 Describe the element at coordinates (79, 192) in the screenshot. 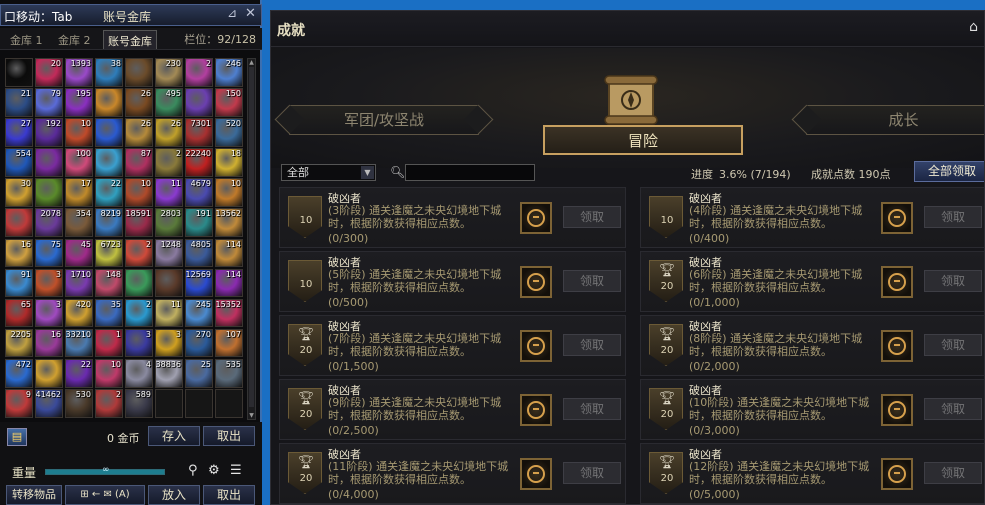

I see `inventory-slot: 17` at that location.